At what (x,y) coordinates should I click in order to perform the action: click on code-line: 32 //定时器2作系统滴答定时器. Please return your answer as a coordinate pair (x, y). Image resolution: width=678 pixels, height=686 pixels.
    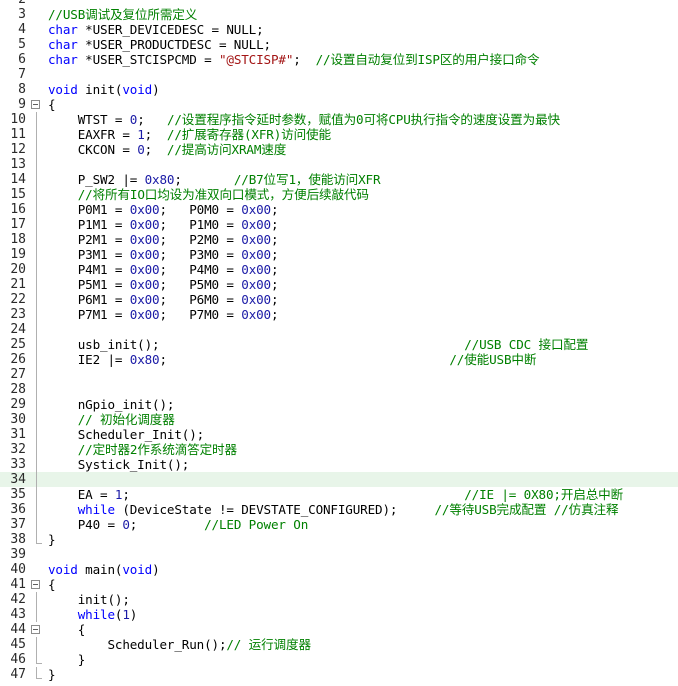
    Looking at the image, I should click on (339, 449).